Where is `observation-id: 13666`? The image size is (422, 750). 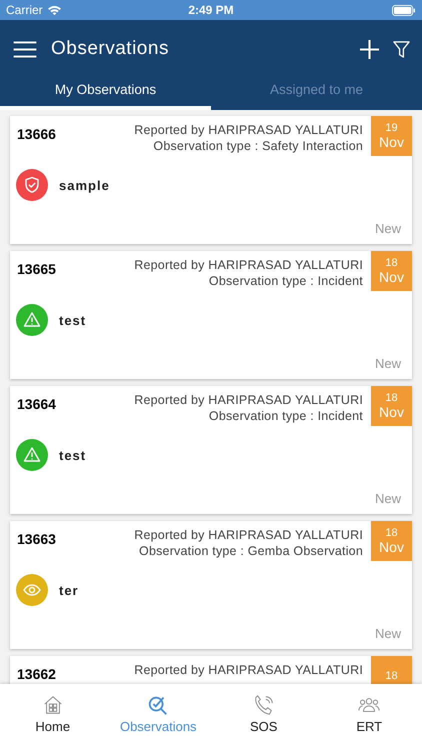
observation-id: 13666 is located at coordinates (36, 133).